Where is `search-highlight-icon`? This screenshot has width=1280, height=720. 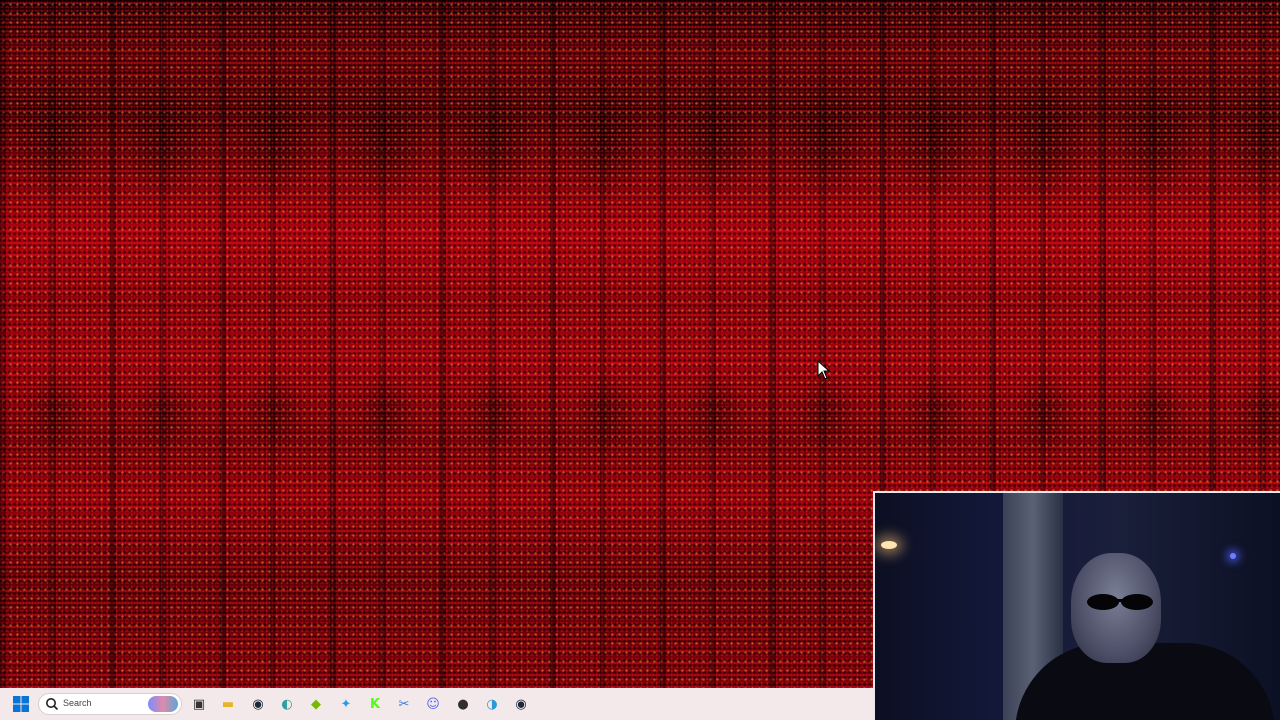
search-highlight-icon is located at coordinates (163, 704).